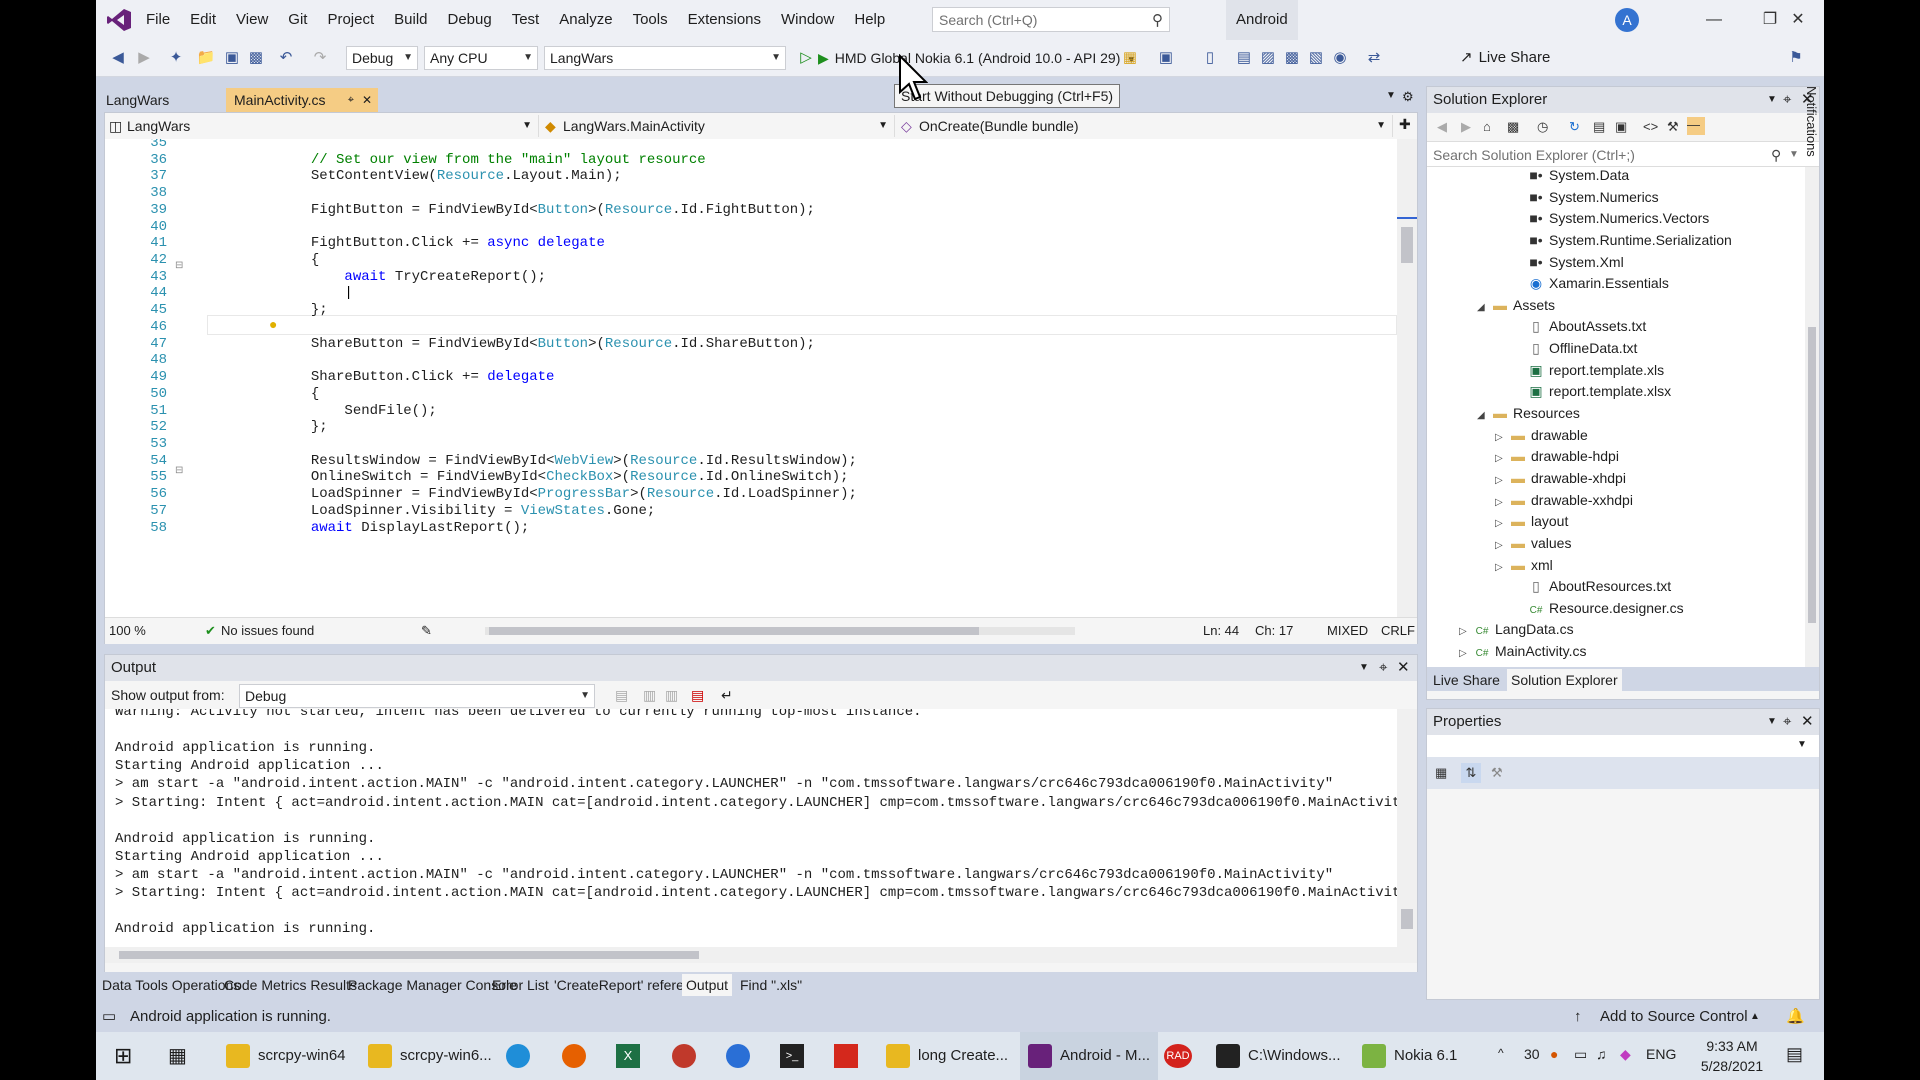 The width and height of the screenshot is (1920, 1080). What do you see at coordinates (761, 955) in the screenshot?
I see `output-horizontal-scrollbar` at bounding box center [761, 955].